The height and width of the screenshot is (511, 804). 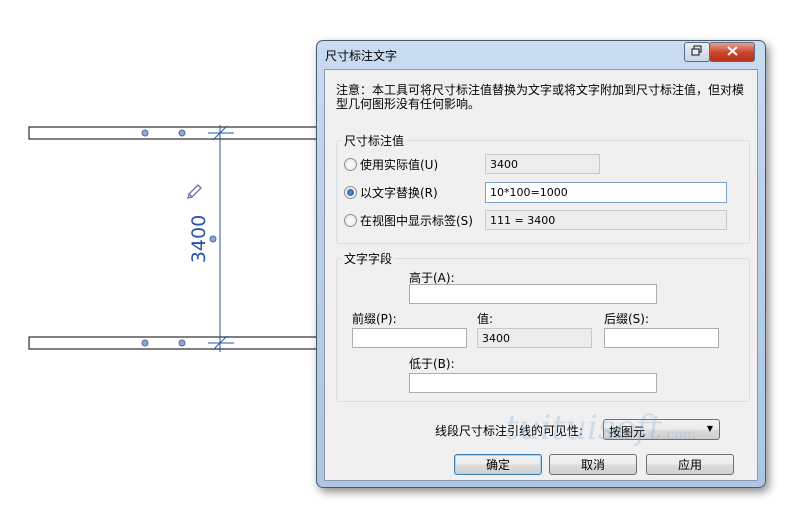 I want to click on ok-button: 确定, so click(x=498, y=464).